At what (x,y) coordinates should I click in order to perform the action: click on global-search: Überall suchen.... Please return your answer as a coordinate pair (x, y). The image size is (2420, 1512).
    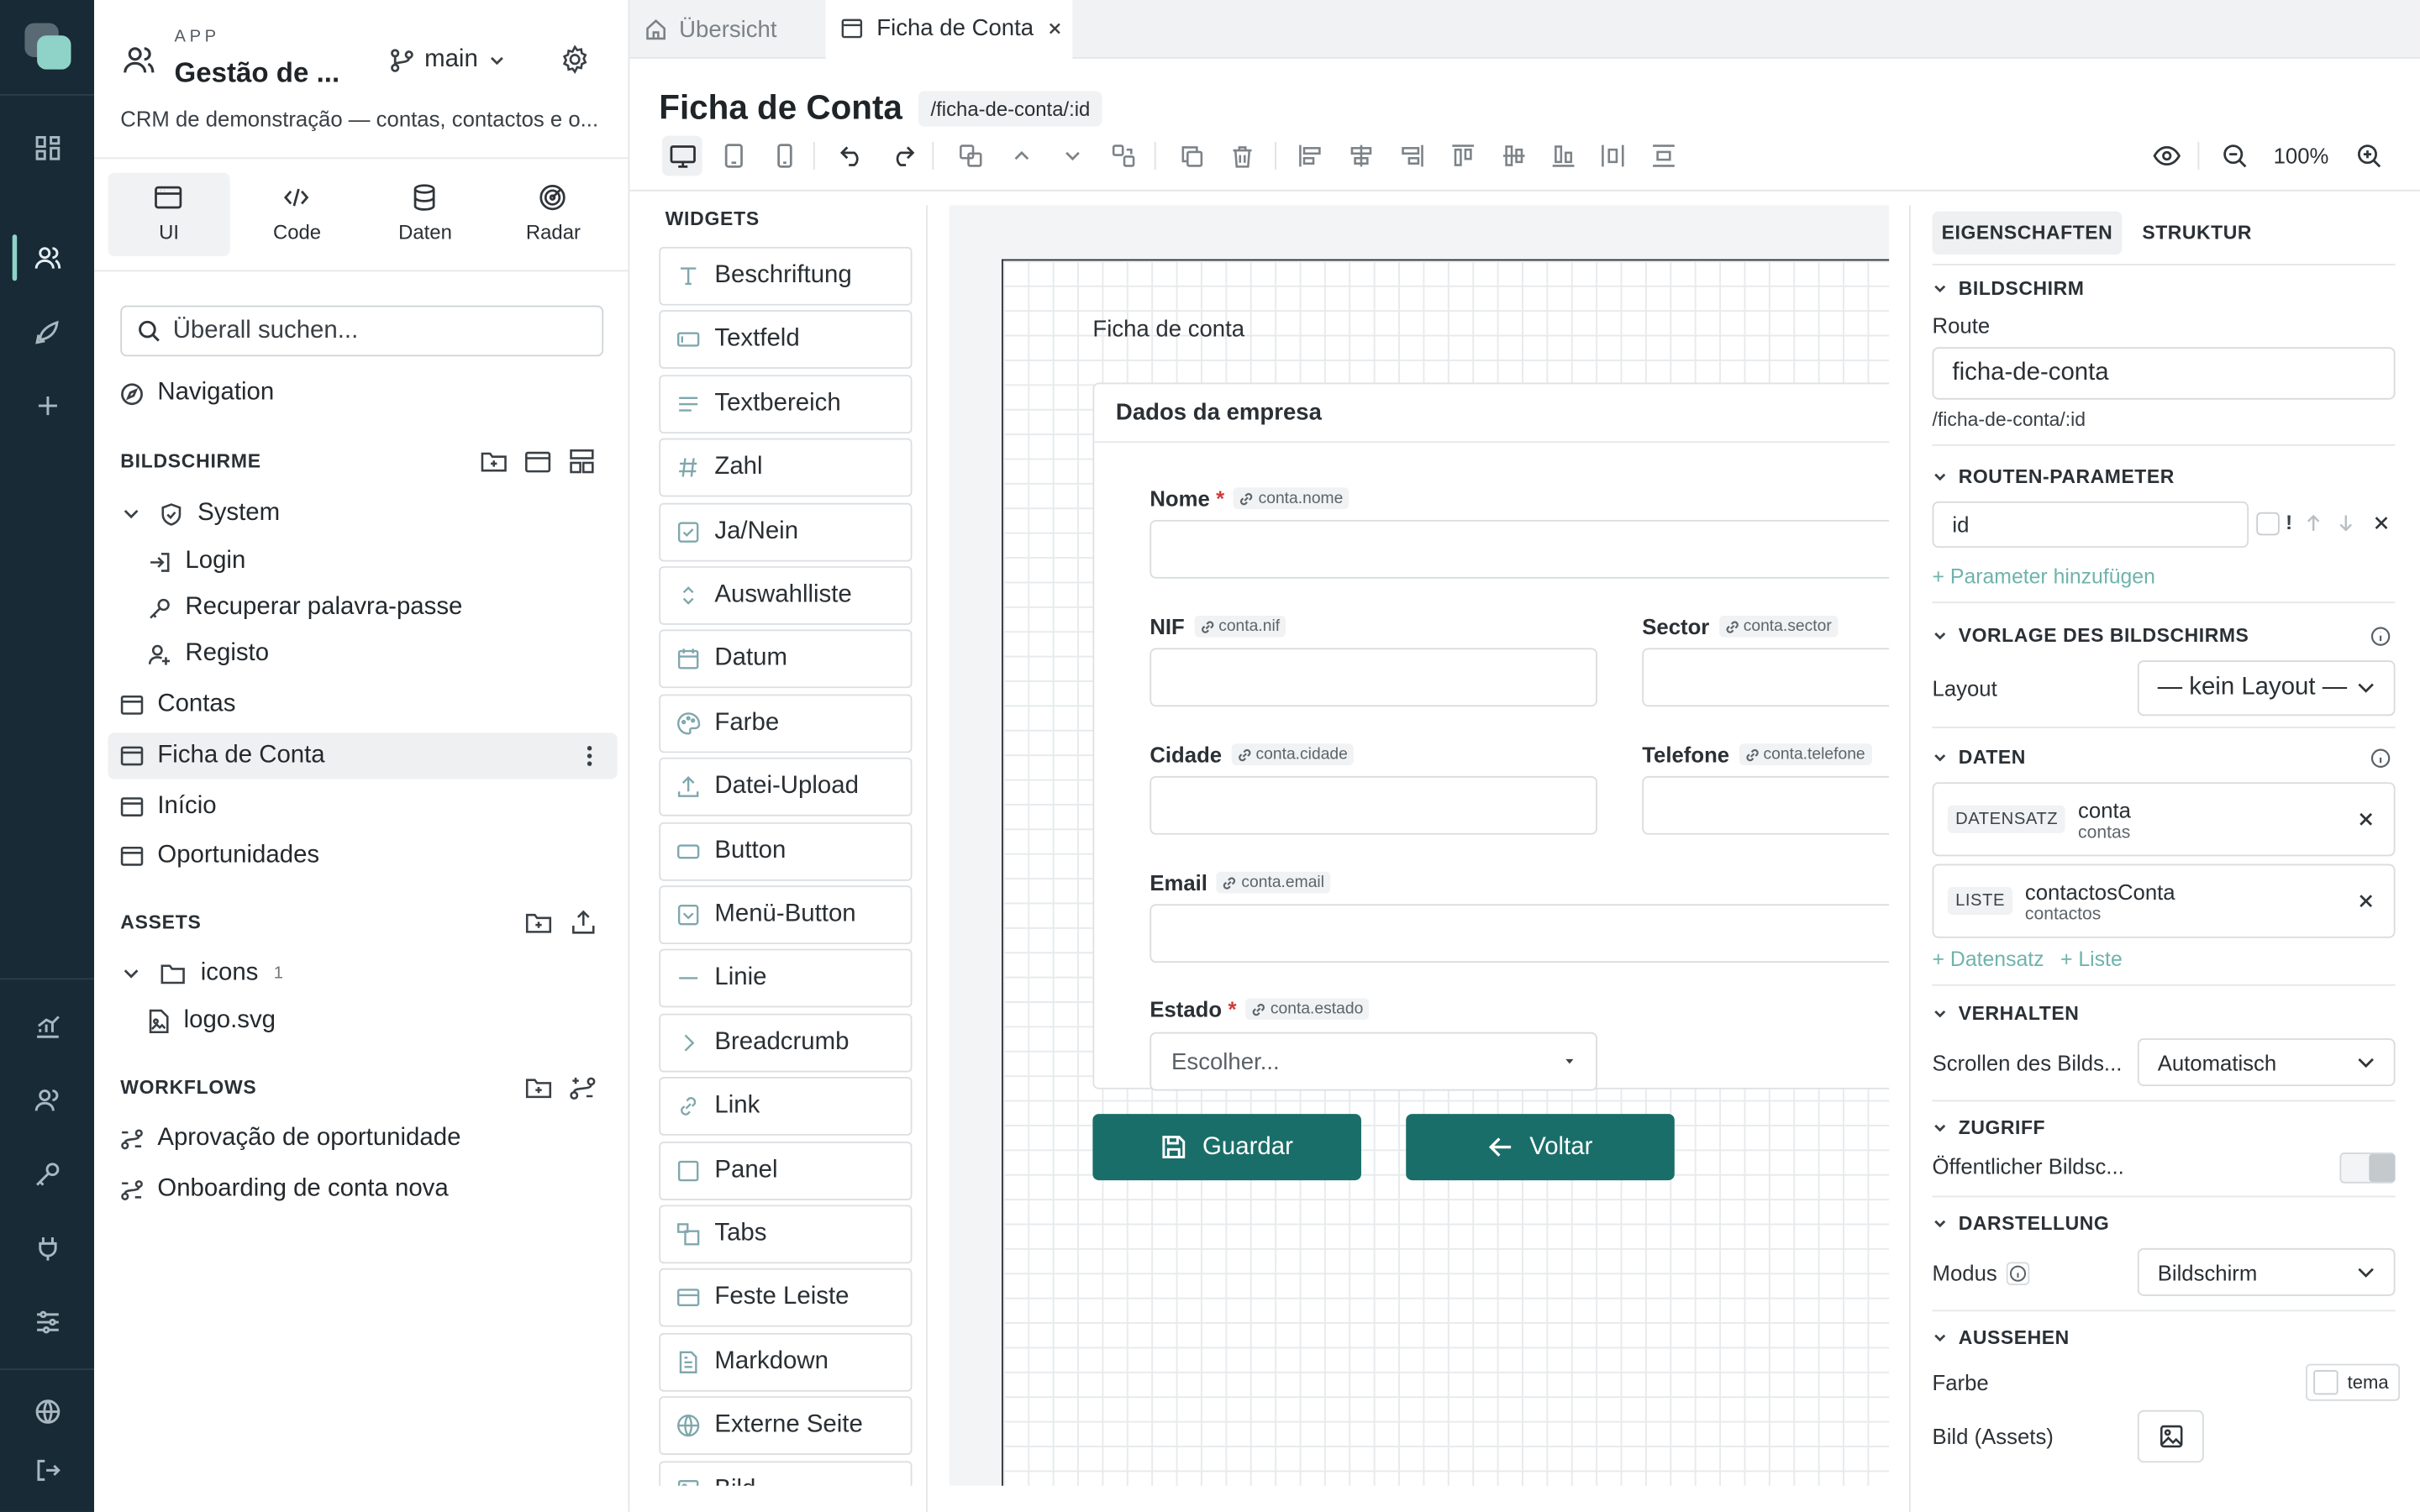
    Looking at the image, I should click on (362, 331).